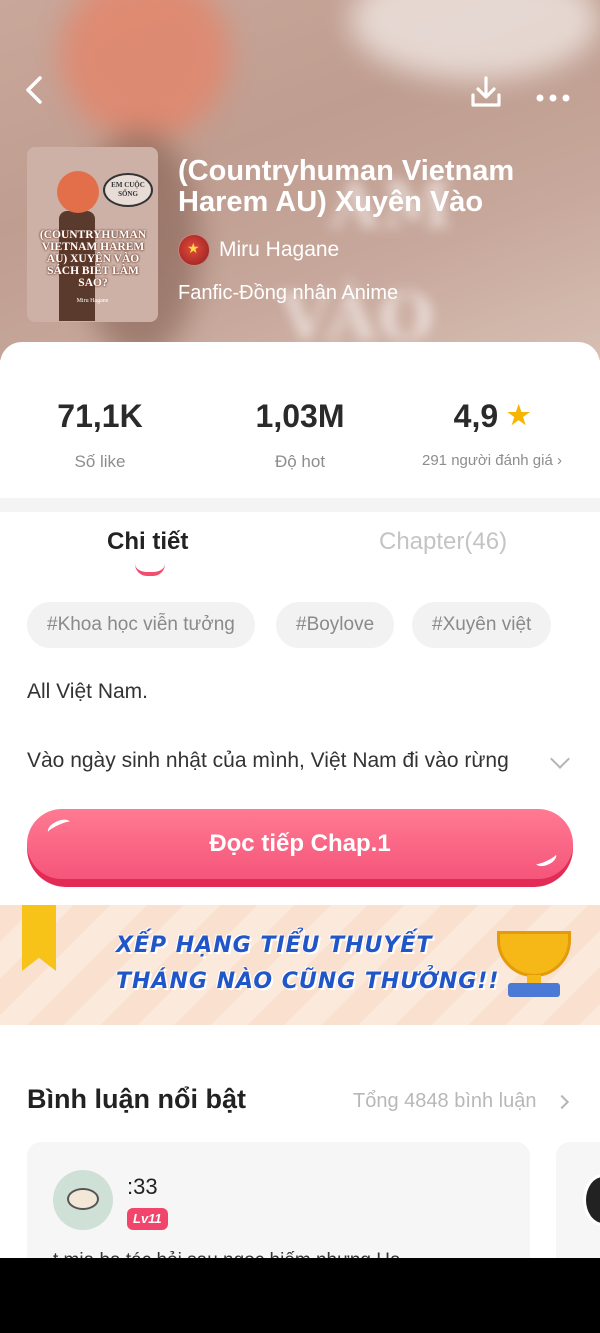 The image size is (600, 1333). I want to click on more-button, so click(553, 97).